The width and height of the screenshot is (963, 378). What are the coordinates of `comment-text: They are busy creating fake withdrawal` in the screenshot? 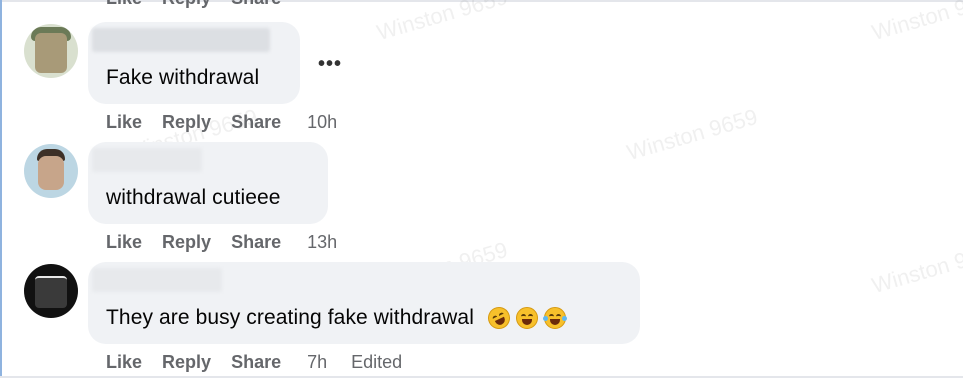 It's located at (290, 317).